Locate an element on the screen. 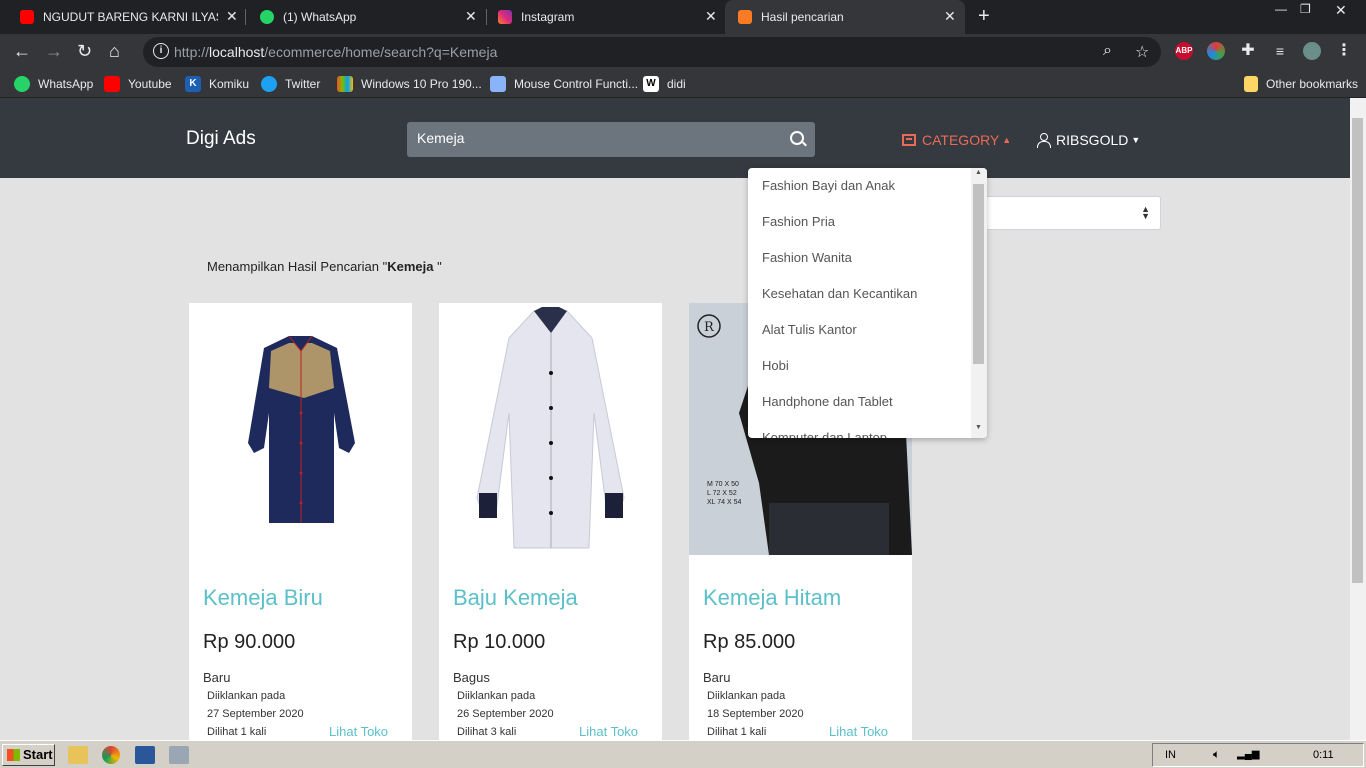  dropdown-scroll-thumb is located at coordinates (978, 274).